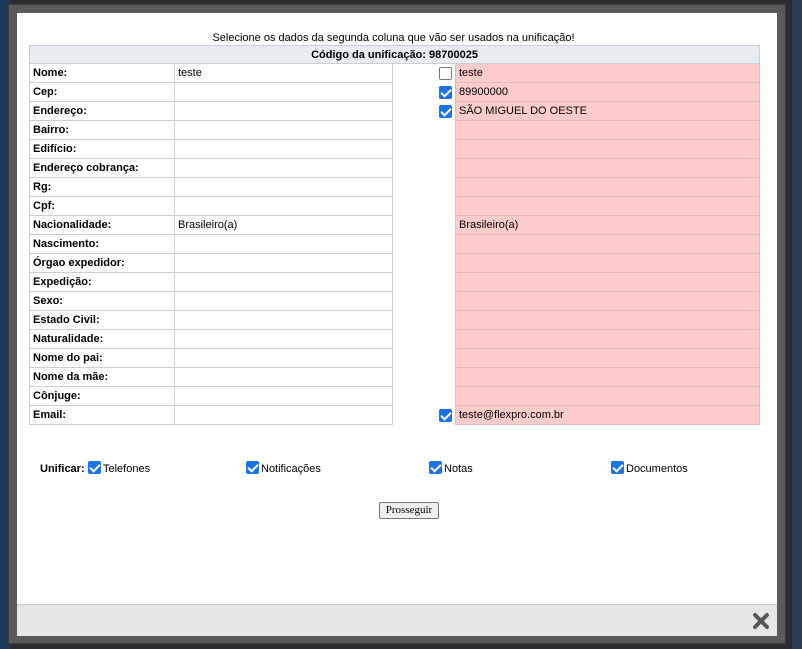 The height and width of the screenshot is (649, 802). What do you see at coordinates (102, 301) in the screenshot?
I see `field-label: Sexo:` at bounding box center [102, 301].